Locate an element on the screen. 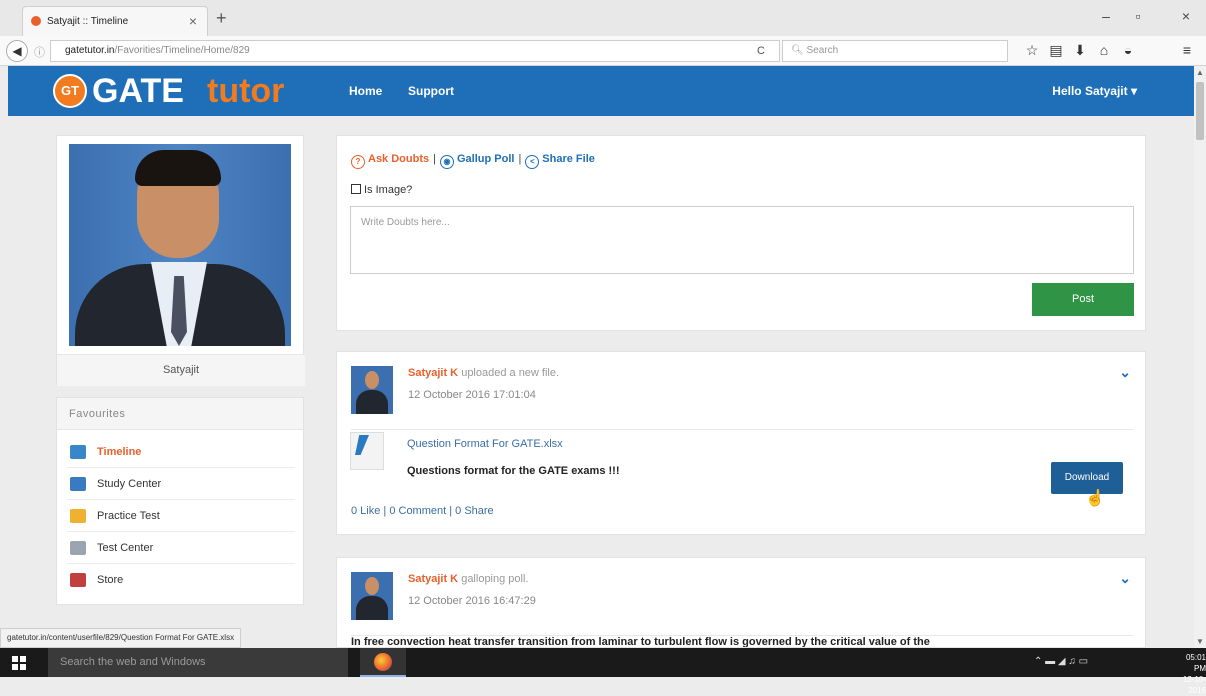 This screenshot has height=696, width=1206. system-tray: ⌃ ▬ ◢ ♫ ▭ is located at coordinates (1061, 661).